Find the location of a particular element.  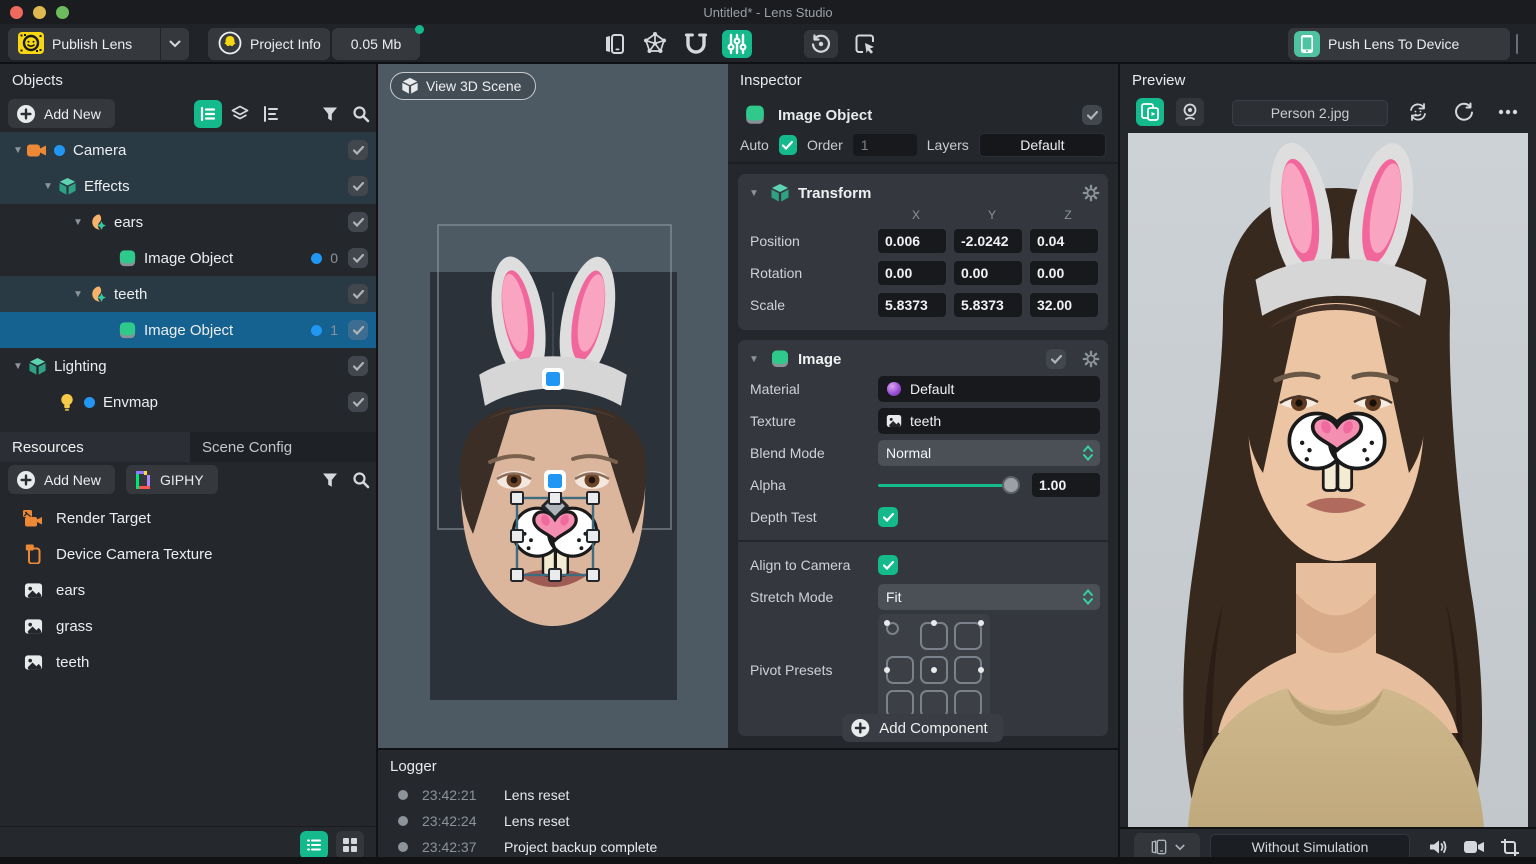

tree-view-icon is located at coordinates (208, 114).